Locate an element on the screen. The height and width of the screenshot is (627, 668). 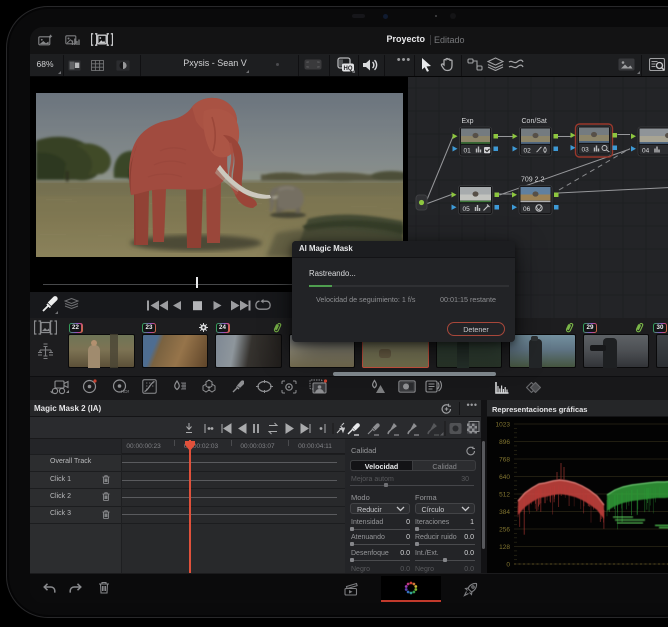
svg-text: 03 is located at coordinates (586, 150).